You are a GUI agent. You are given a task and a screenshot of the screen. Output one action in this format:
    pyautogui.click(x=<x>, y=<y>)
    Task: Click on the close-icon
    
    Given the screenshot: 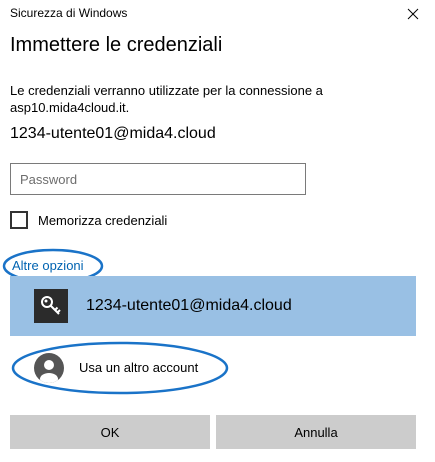 What is the action you would take?
    pyautogui.click(x=413, y=14)
    